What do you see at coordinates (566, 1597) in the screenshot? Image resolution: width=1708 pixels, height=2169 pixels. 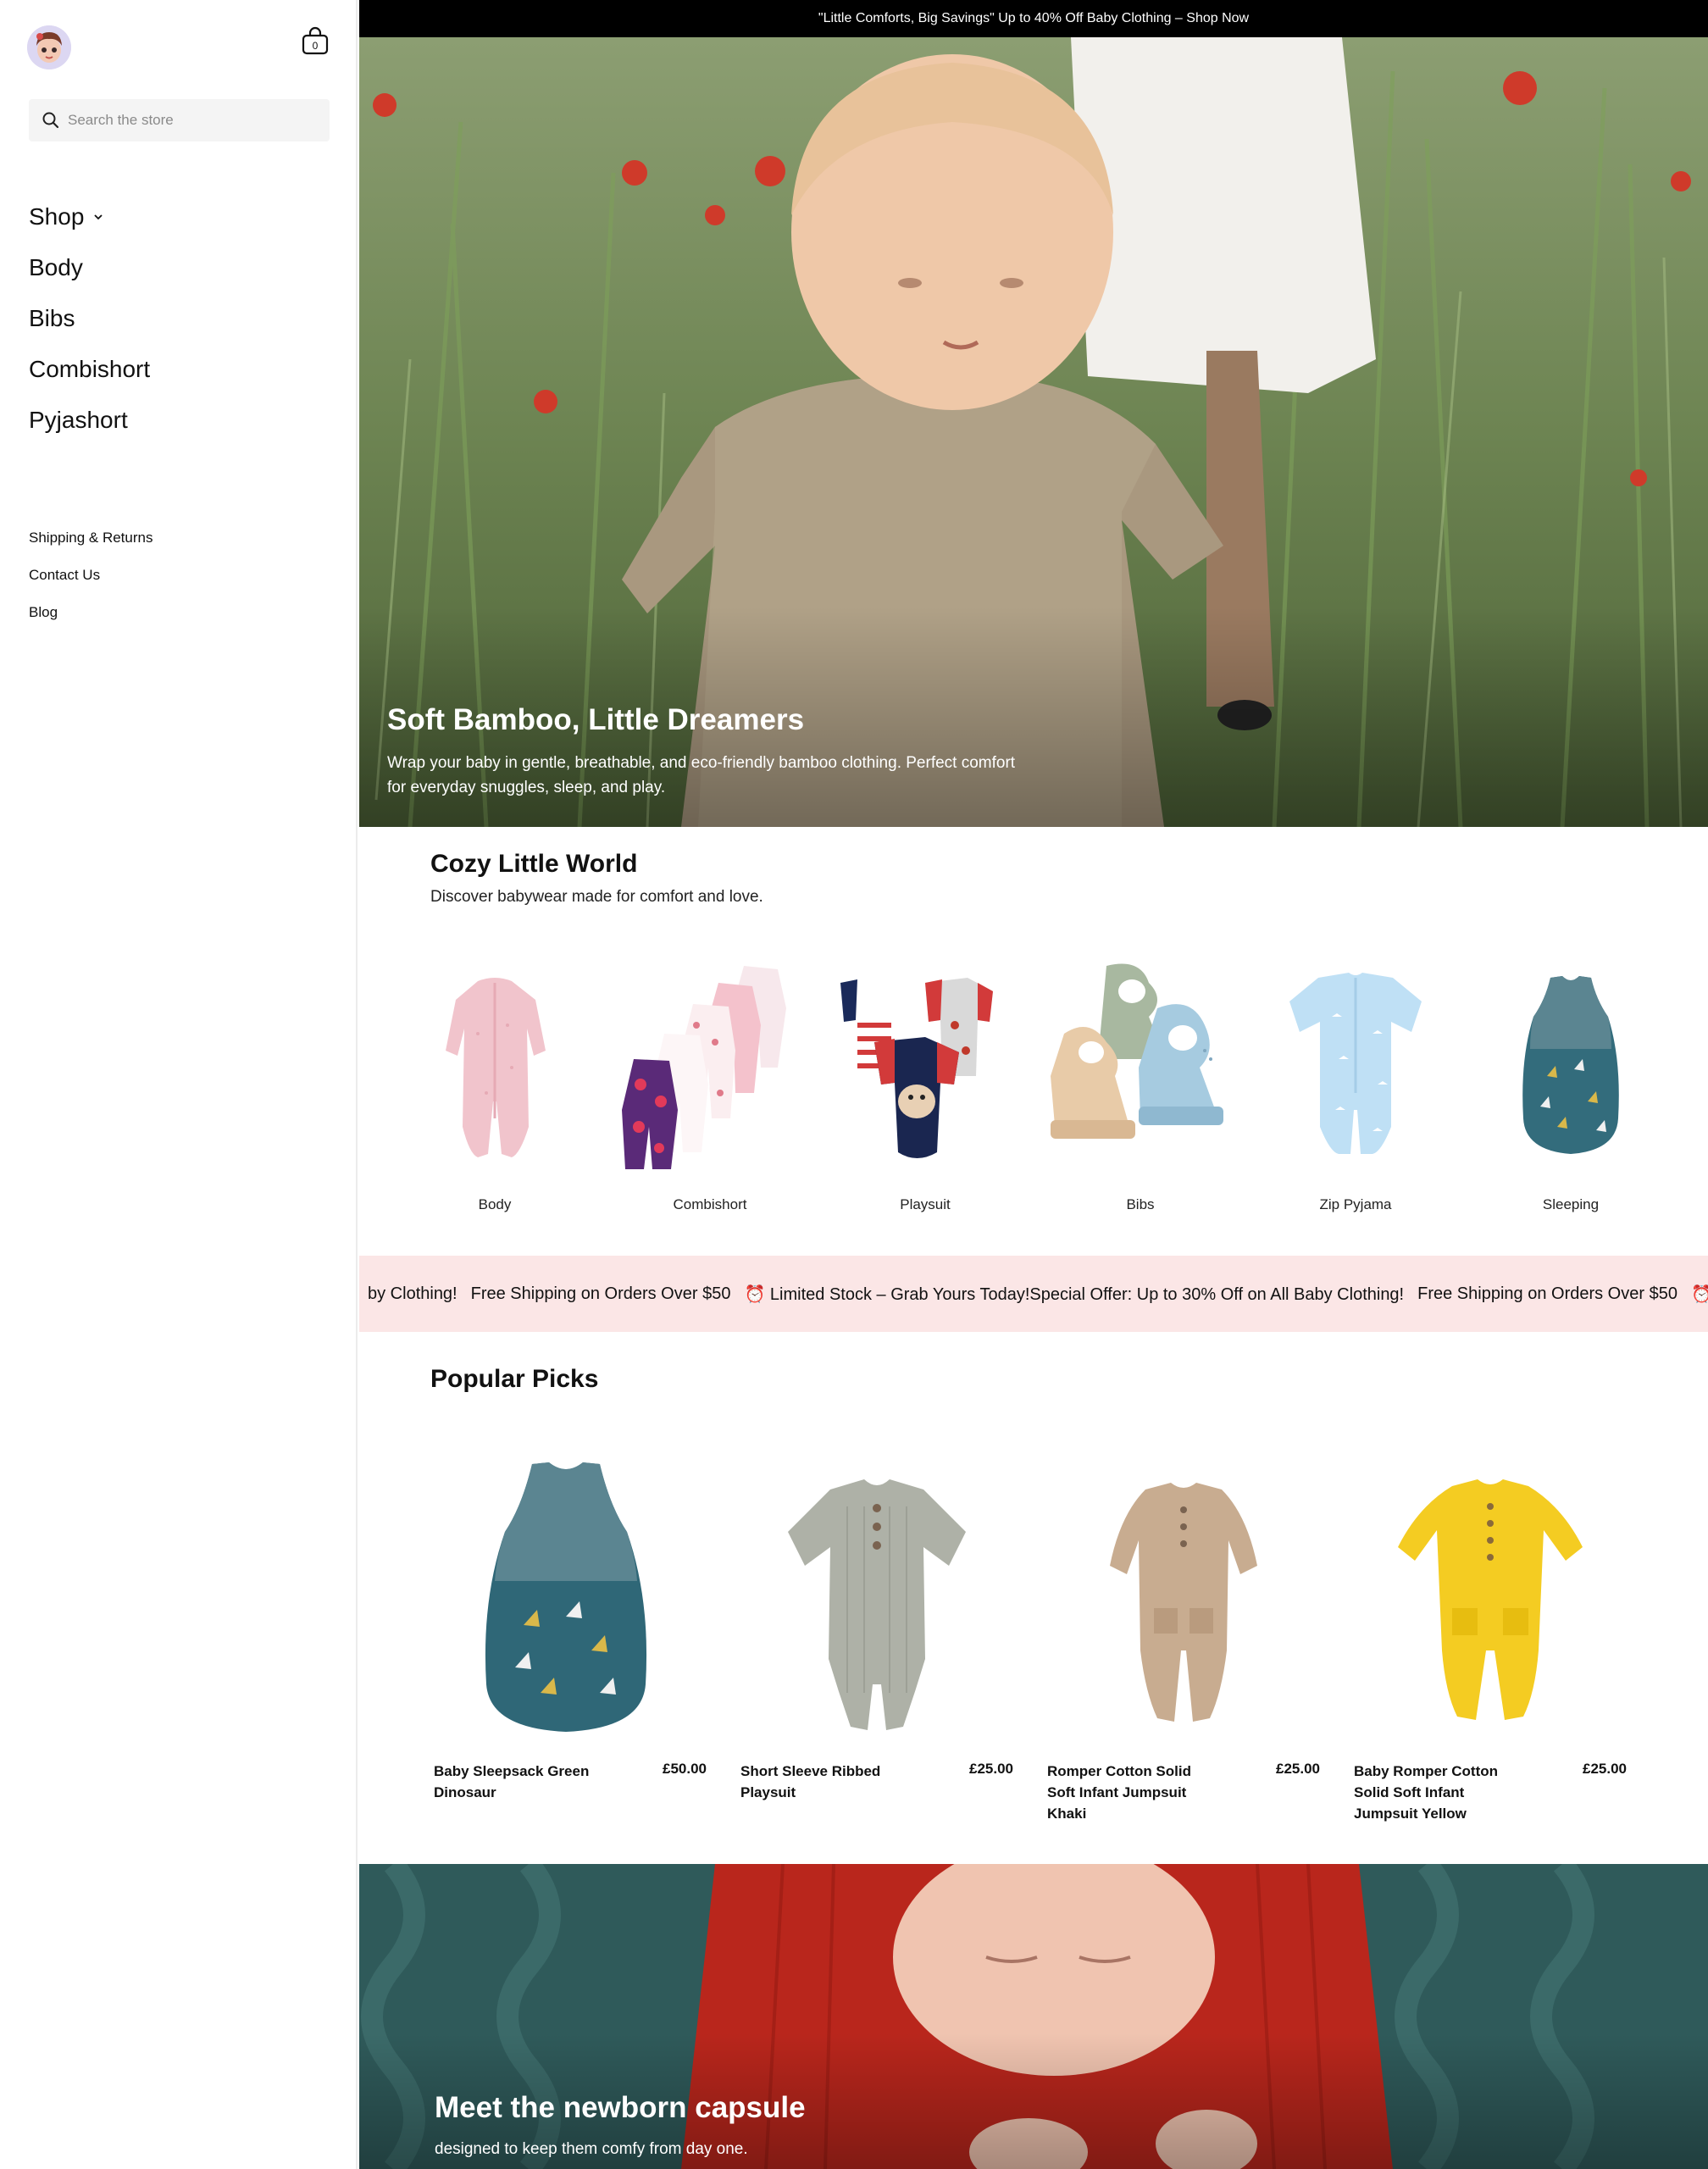 I see `sleepsack-green-dinosaur-image` at bounding box center [566, 1597].